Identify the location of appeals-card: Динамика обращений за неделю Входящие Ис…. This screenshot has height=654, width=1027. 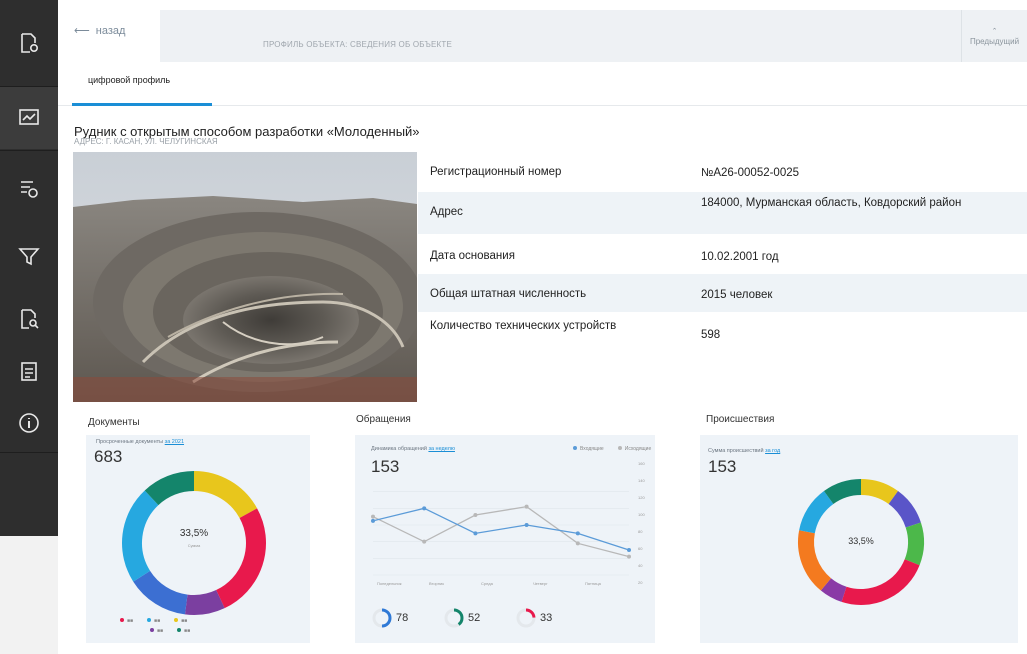
(505, 539).